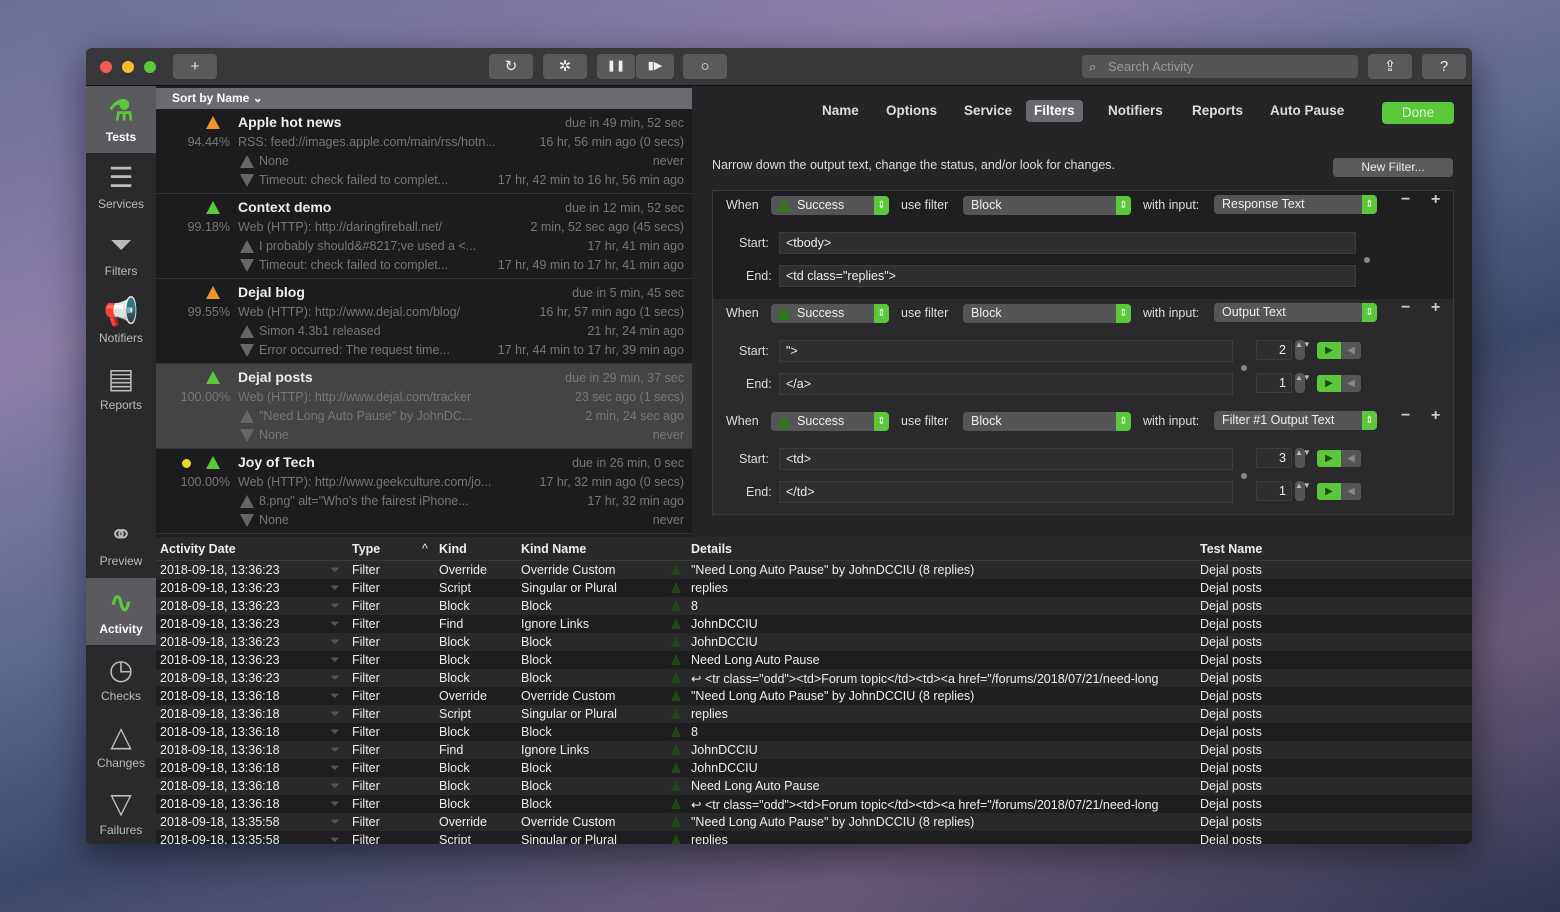 Image resolution: width=1560 pixels, height=912 pixels. What do you see at coordinates (121, 811) in the screenshot?
I see `sidebar-item-failures: ▽ Failures` at bounding box center [121, 811].